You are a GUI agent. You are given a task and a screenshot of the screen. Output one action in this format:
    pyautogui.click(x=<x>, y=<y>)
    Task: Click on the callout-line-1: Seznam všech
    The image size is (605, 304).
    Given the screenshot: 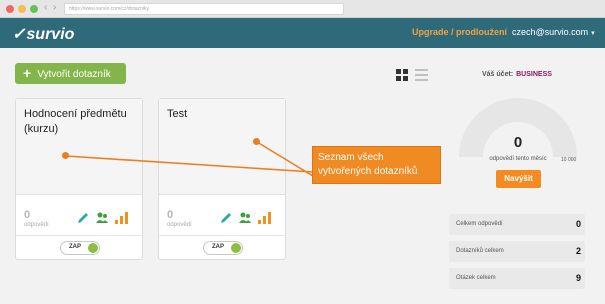 What is the action you would take?
    pyautogui.click(x=351, y=157)
    